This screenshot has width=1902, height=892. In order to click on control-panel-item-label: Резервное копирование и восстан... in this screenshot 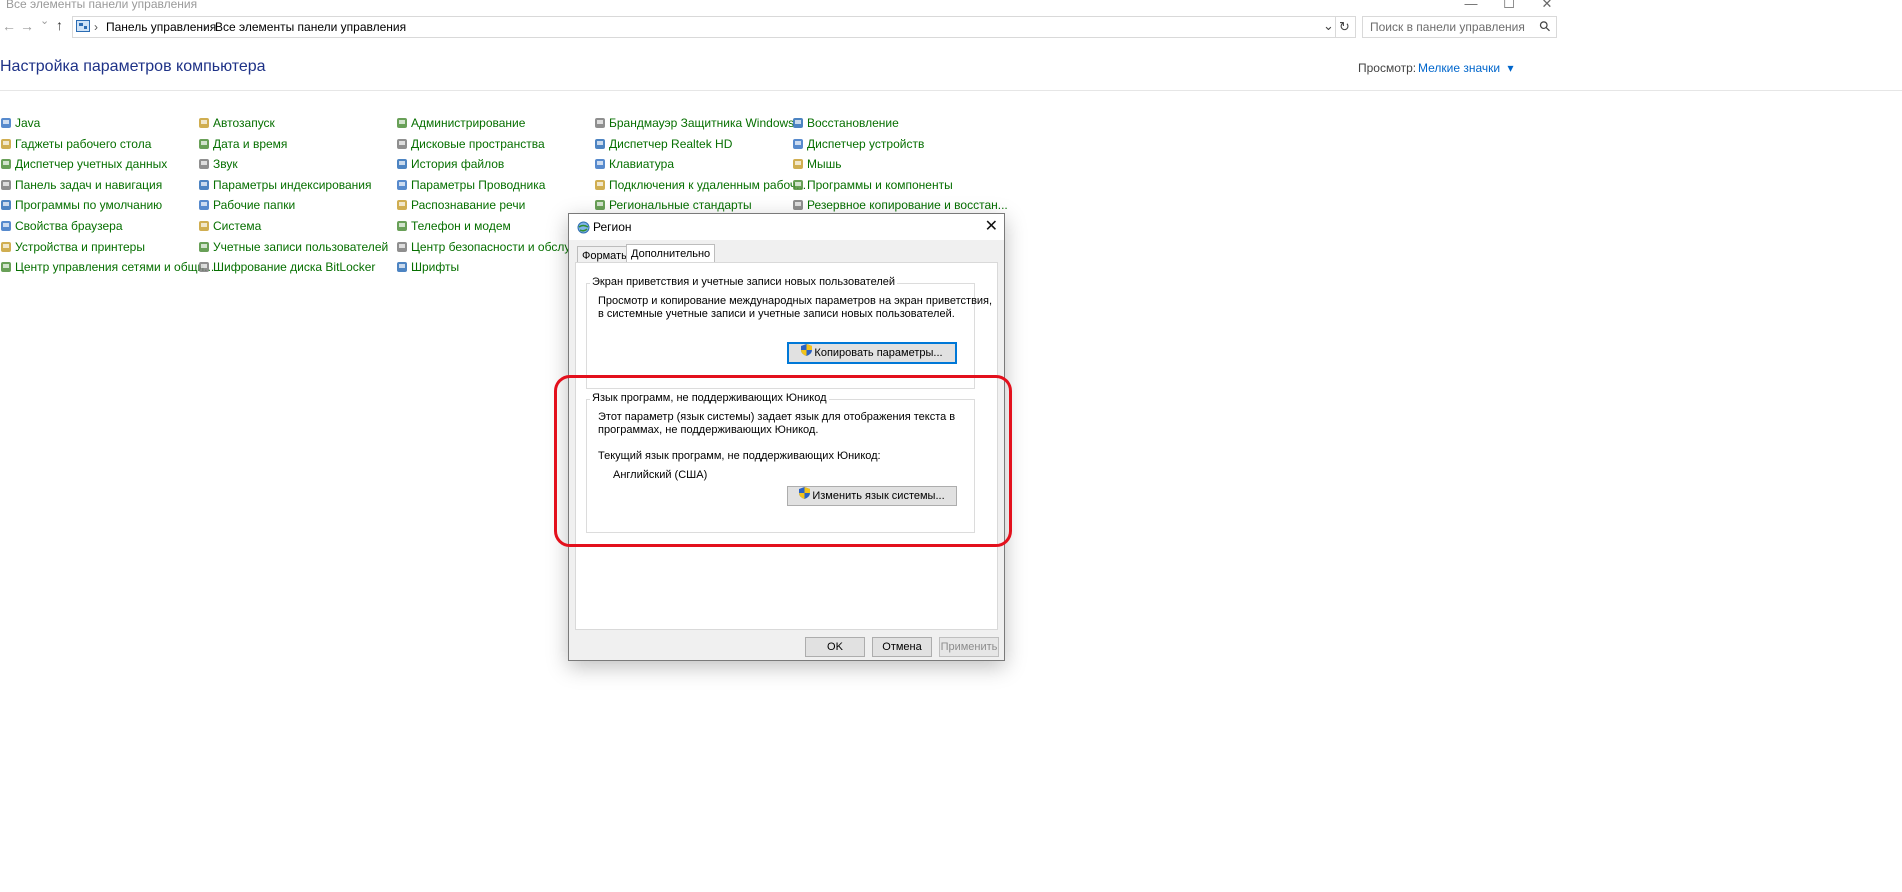, I will do `click(907, 205)`.